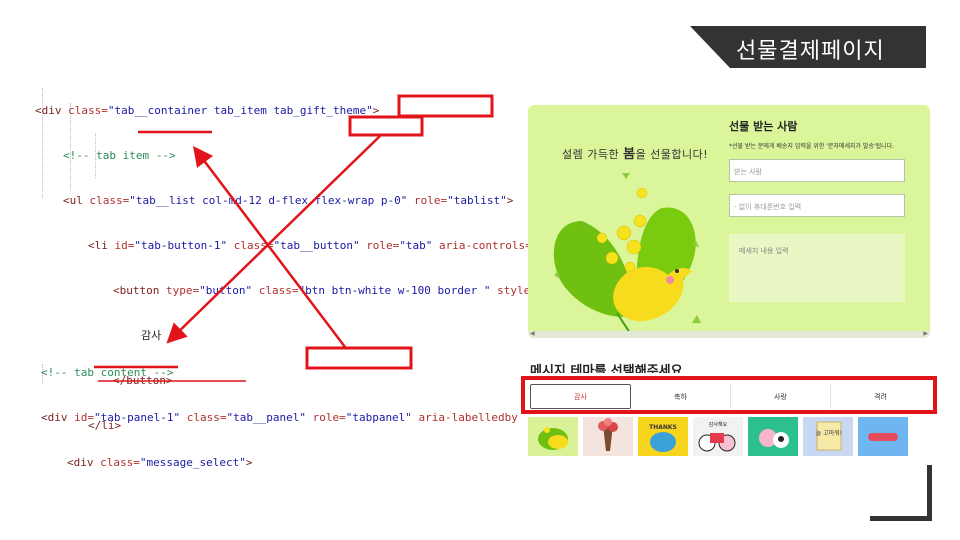  I want to click on message-textarea: 메세지 내용 입력, so click(817, 268).